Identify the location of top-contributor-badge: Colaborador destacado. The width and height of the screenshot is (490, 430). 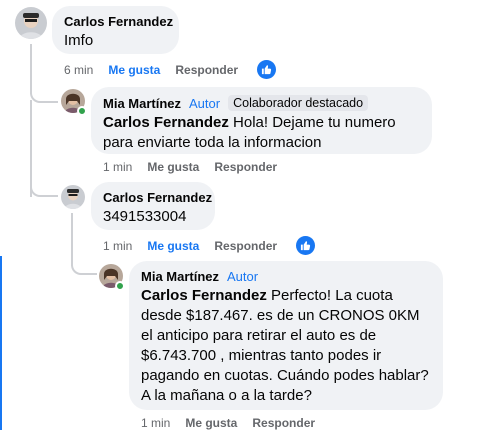
(298, 103).